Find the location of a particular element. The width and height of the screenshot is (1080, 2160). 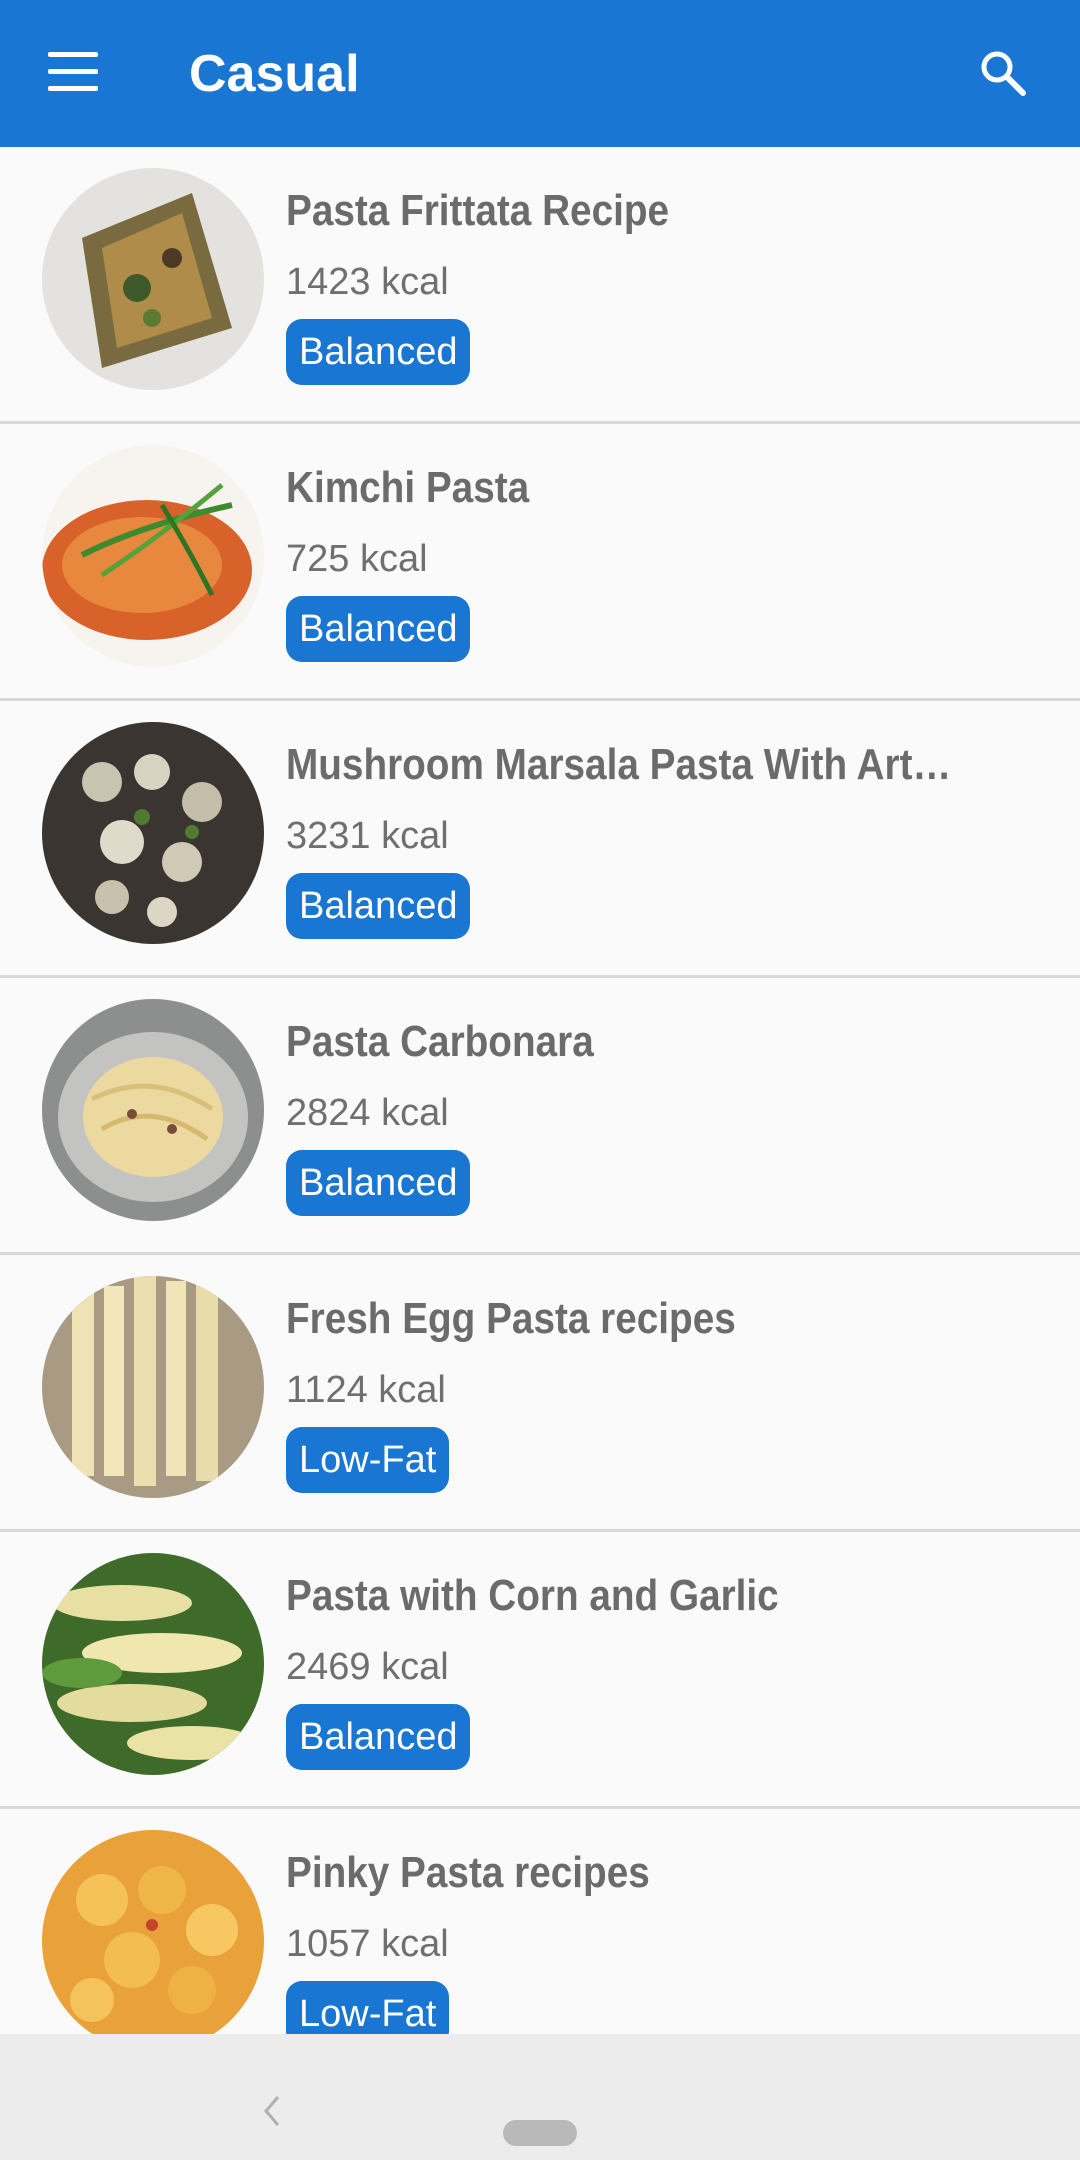

recipe-kcal: 1057 kcal is located at coordinates (367, 1944).